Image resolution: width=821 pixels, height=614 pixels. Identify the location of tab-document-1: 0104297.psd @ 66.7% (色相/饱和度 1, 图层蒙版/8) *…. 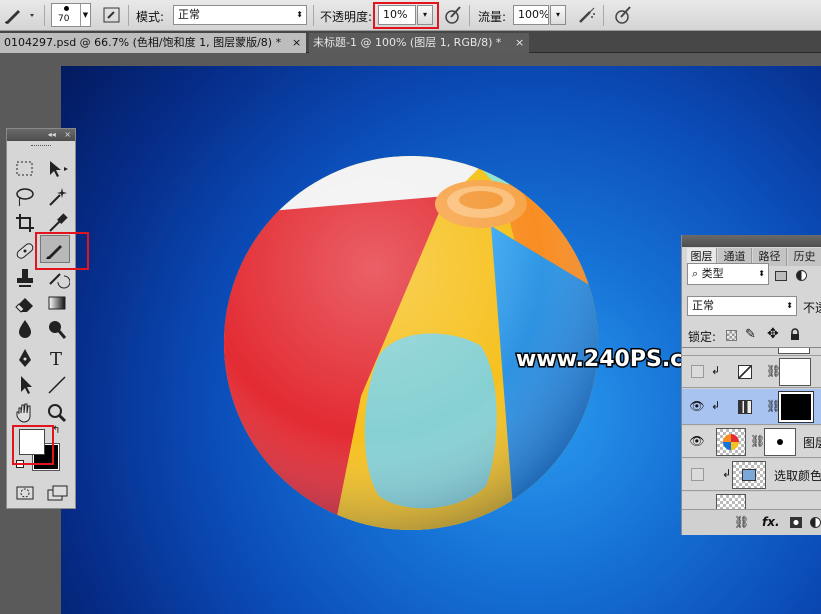
(153, 43).